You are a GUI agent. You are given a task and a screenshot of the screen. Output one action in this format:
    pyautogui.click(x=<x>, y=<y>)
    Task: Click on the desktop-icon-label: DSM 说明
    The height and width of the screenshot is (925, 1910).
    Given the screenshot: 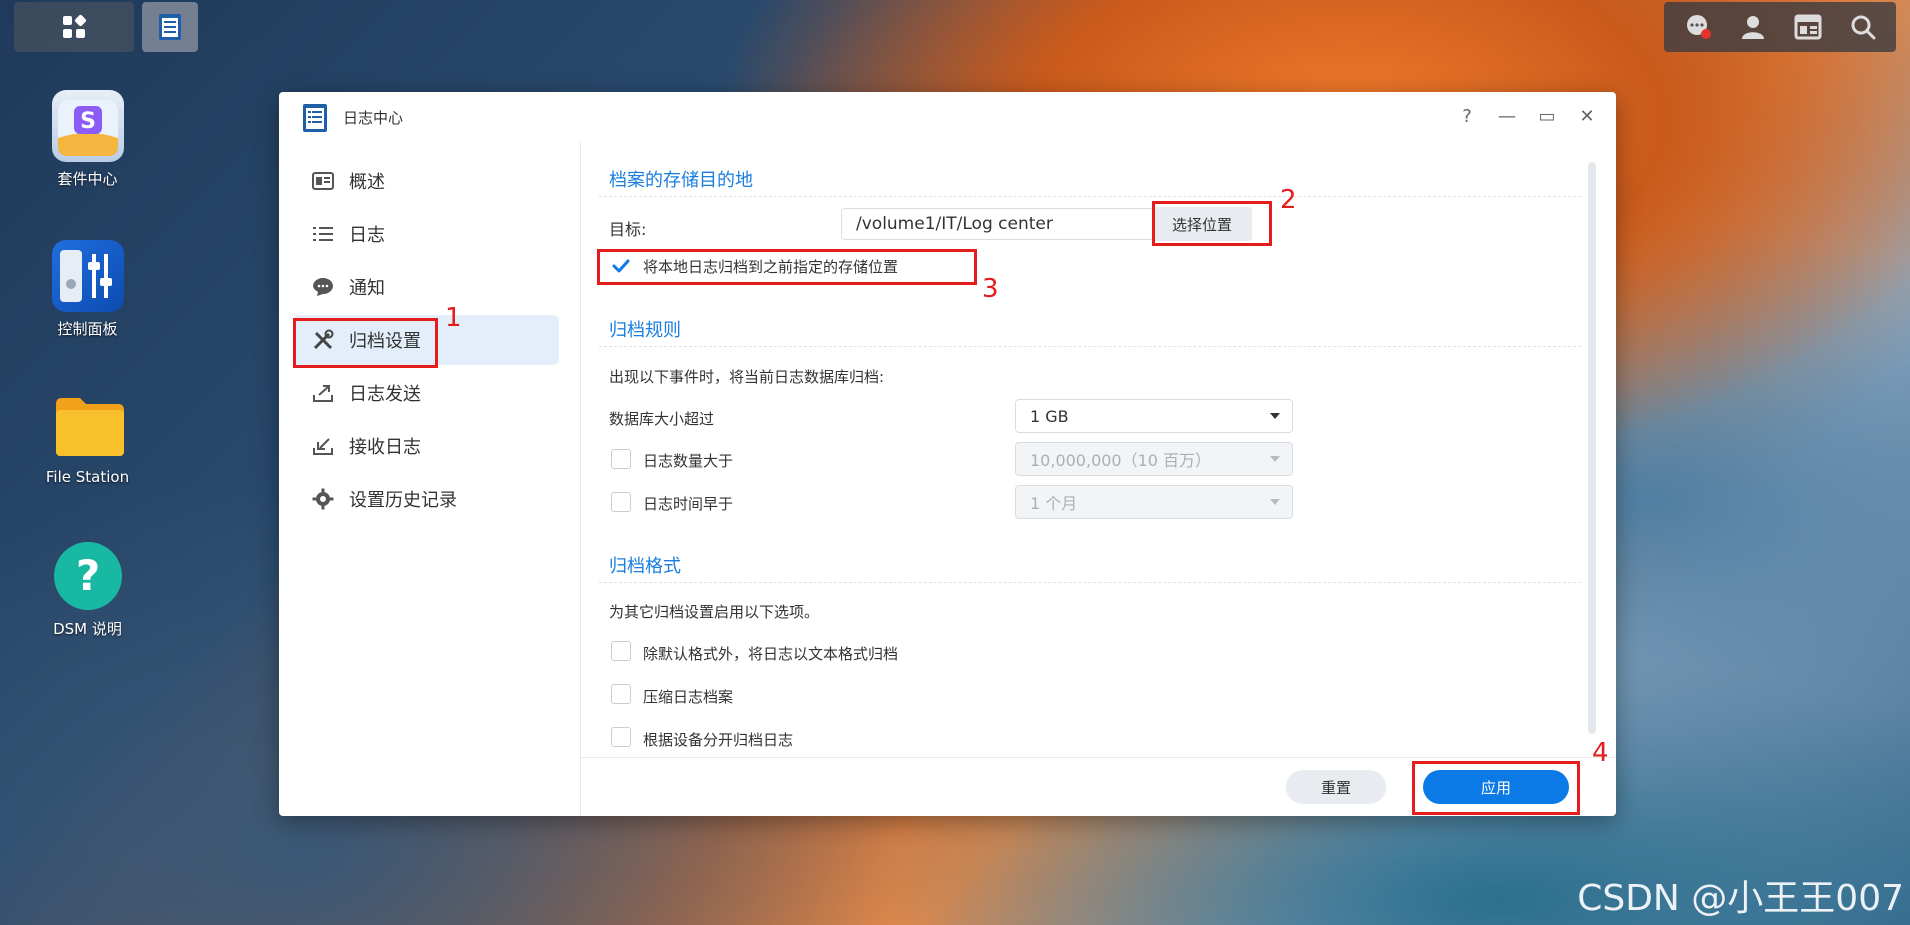 What is the action you would take?
    pyautogui.click(x=87, y=629)
    